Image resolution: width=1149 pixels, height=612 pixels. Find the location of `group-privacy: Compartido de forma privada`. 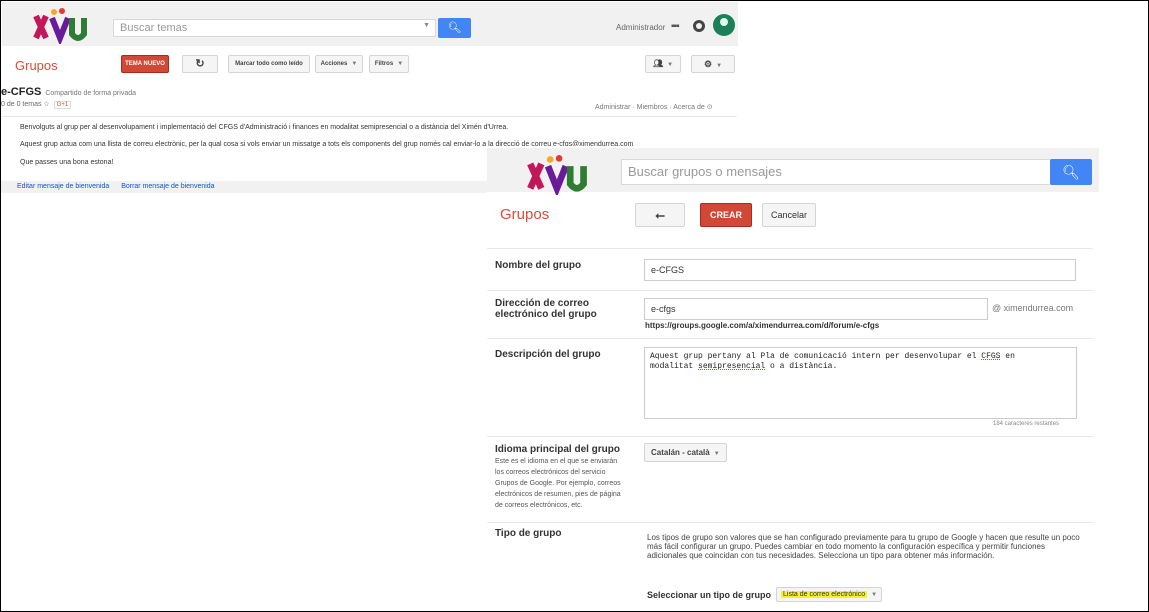

group-privacy: Compartido de forma privada is located at coordinates (90, 93).